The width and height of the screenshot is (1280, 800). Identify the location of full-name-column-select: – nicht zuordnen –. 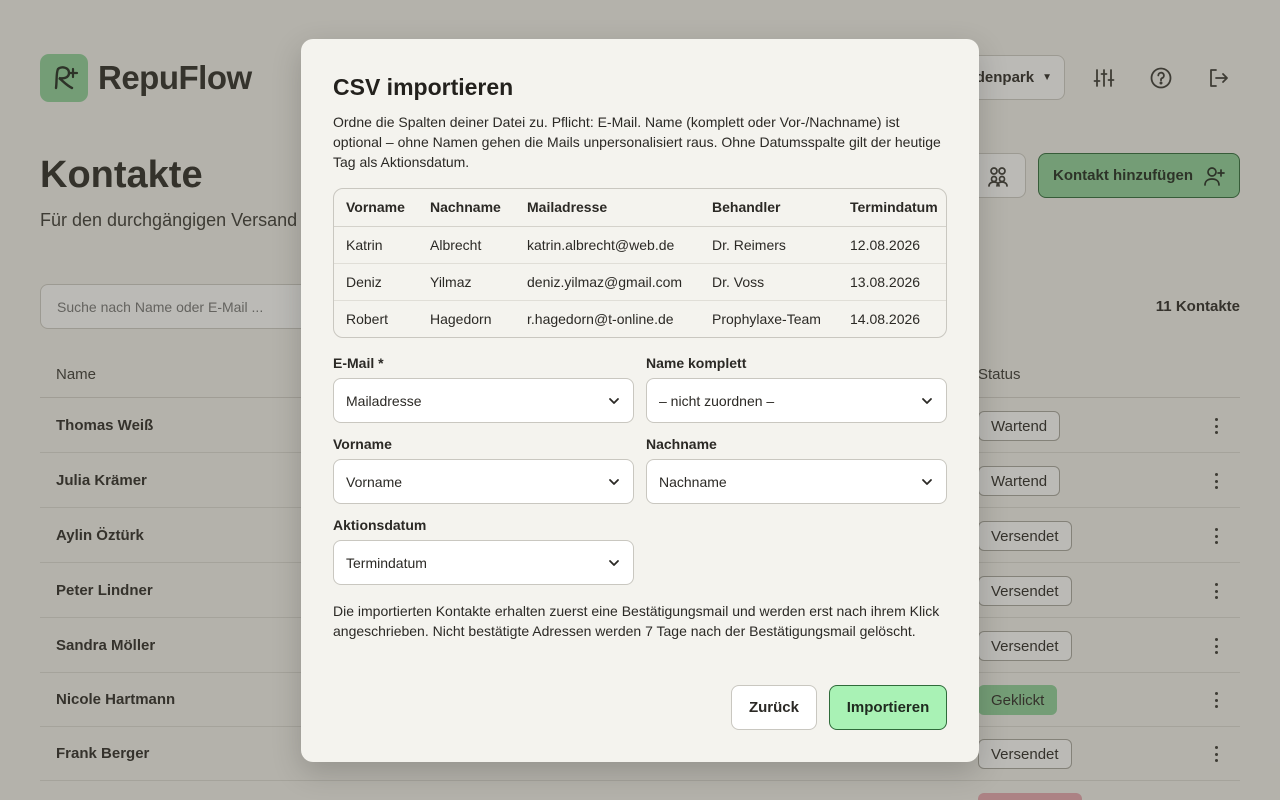
(796, 400).